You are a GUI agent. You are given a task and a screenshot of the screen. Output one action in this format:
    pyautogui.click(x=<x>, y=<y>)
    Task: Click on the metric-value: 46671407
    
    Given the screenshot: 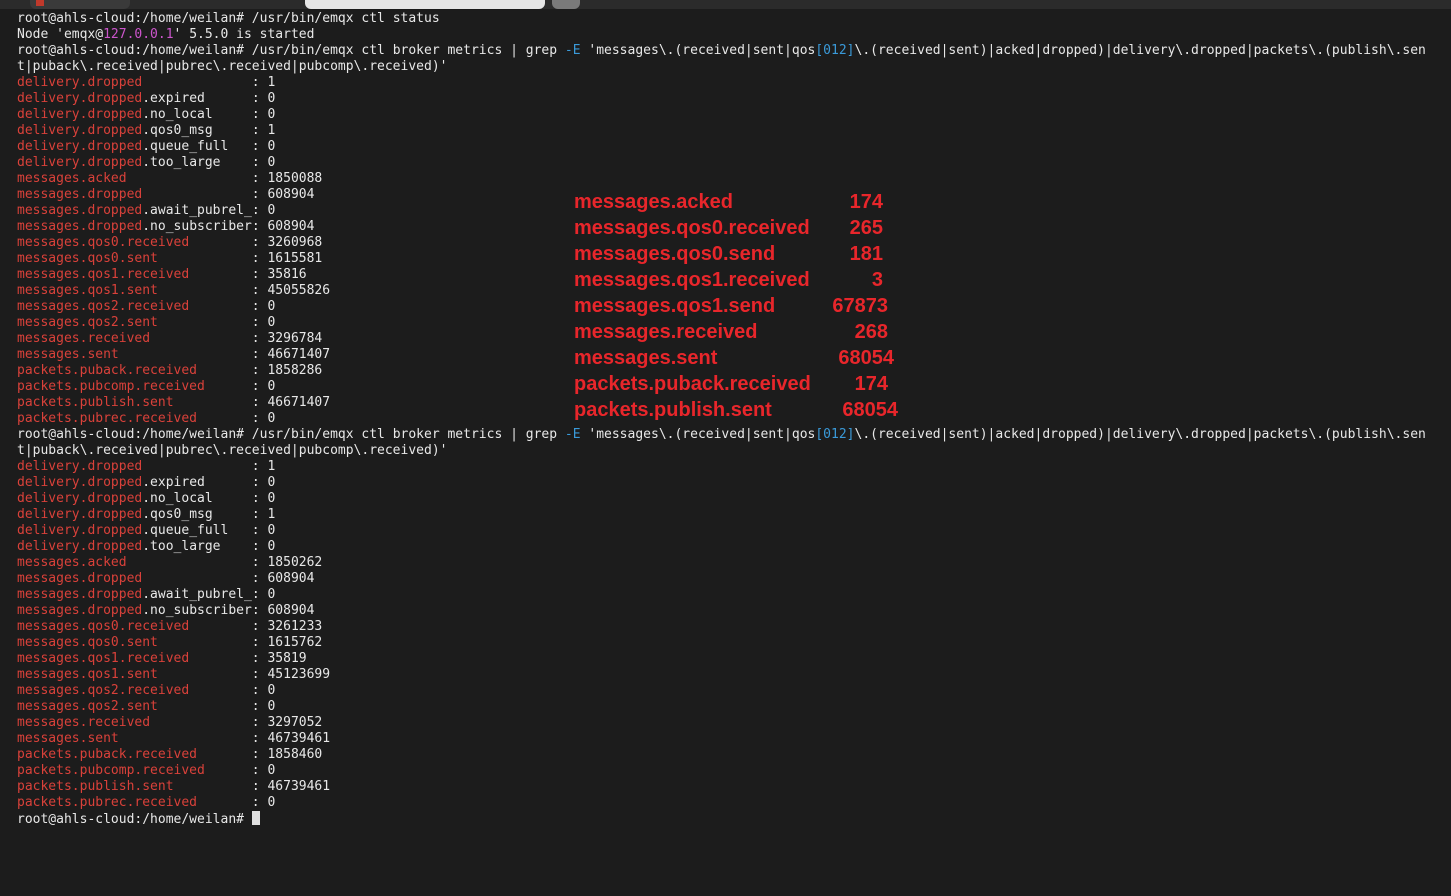 What is the action you would take?
    pyautogui.click(x=299, y=354)
    